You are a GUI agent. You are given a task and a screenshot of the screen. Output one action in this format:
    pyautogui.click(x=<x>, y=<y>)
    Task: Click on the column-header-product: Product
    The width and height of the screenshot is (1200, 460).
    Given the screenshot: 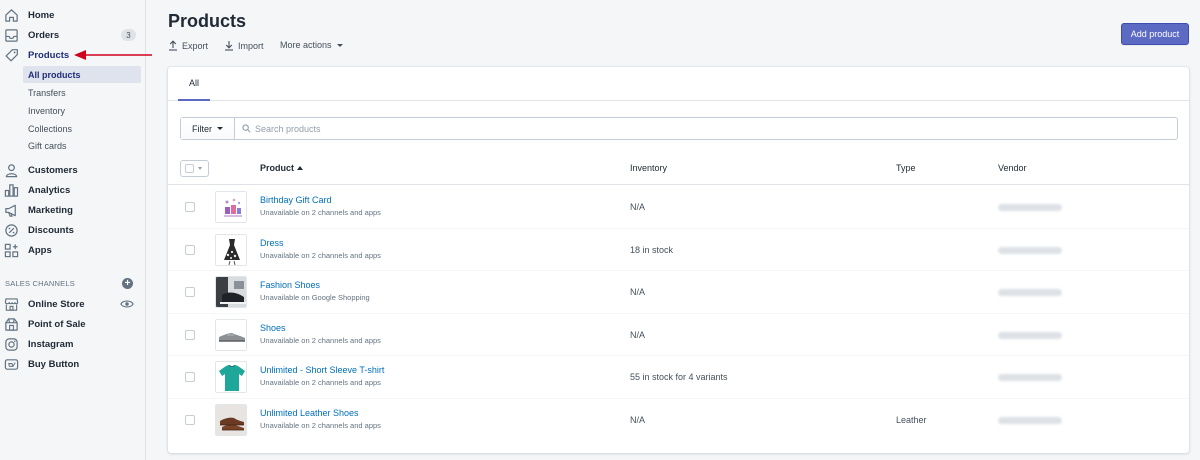 What is the action you would take?
    pyautogui.click(x=282, y=168)
    